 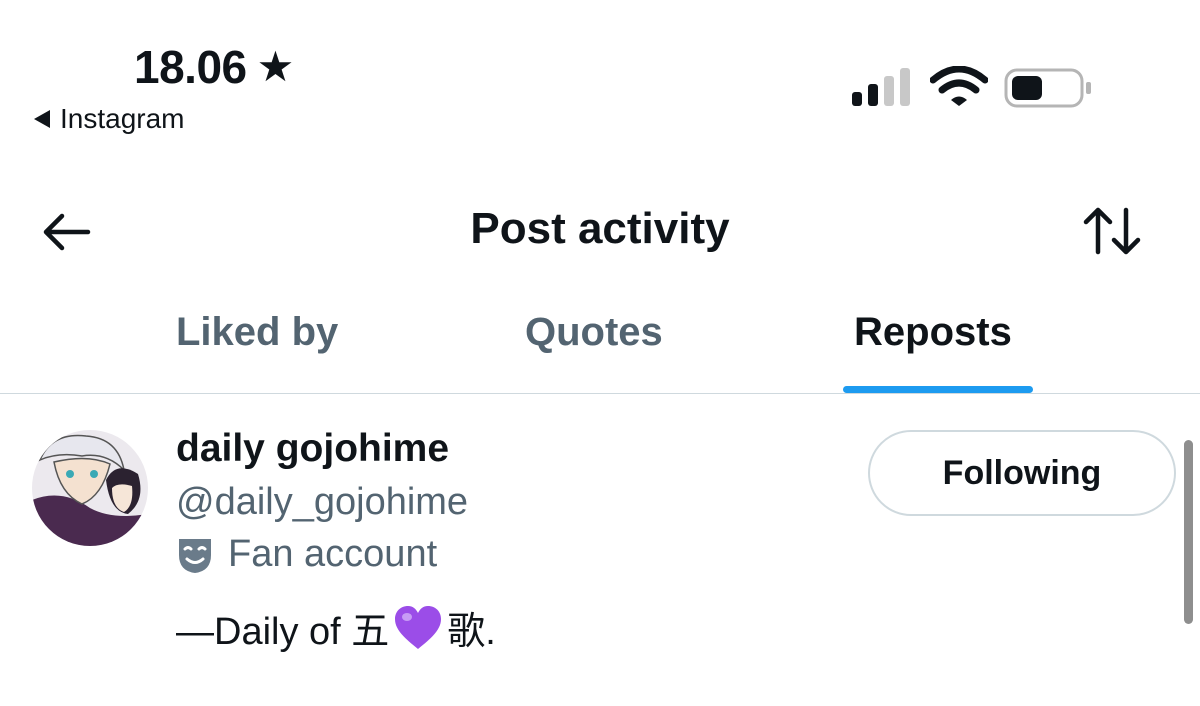 I want to click on status-time: 18.06 ★, so click(x=214, y=67).